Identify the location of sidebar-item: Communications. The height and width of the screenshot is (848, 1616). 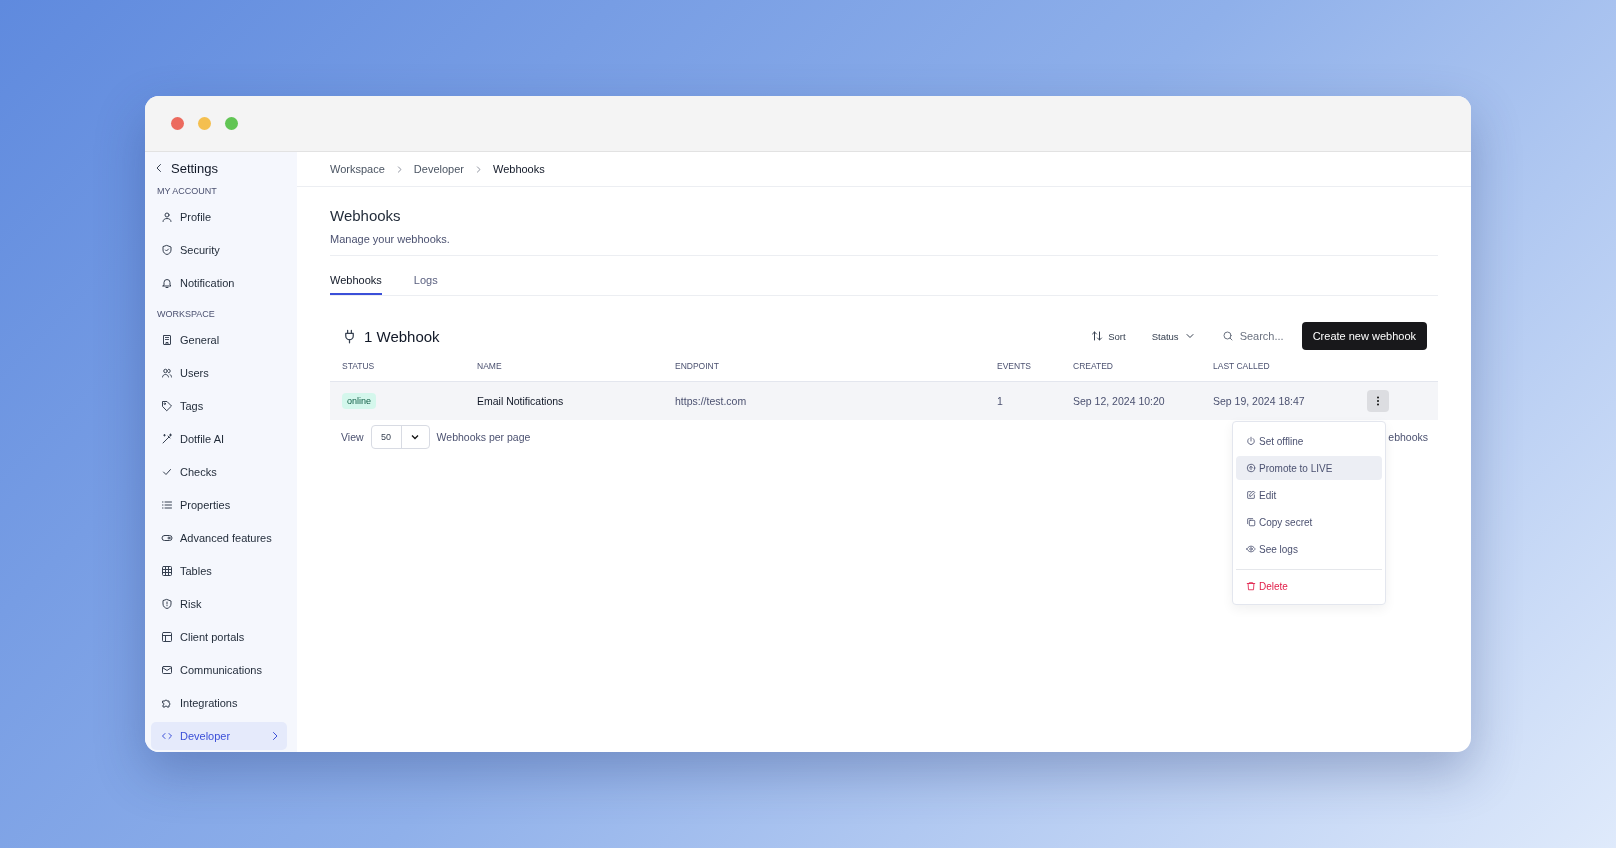
(219, 670).